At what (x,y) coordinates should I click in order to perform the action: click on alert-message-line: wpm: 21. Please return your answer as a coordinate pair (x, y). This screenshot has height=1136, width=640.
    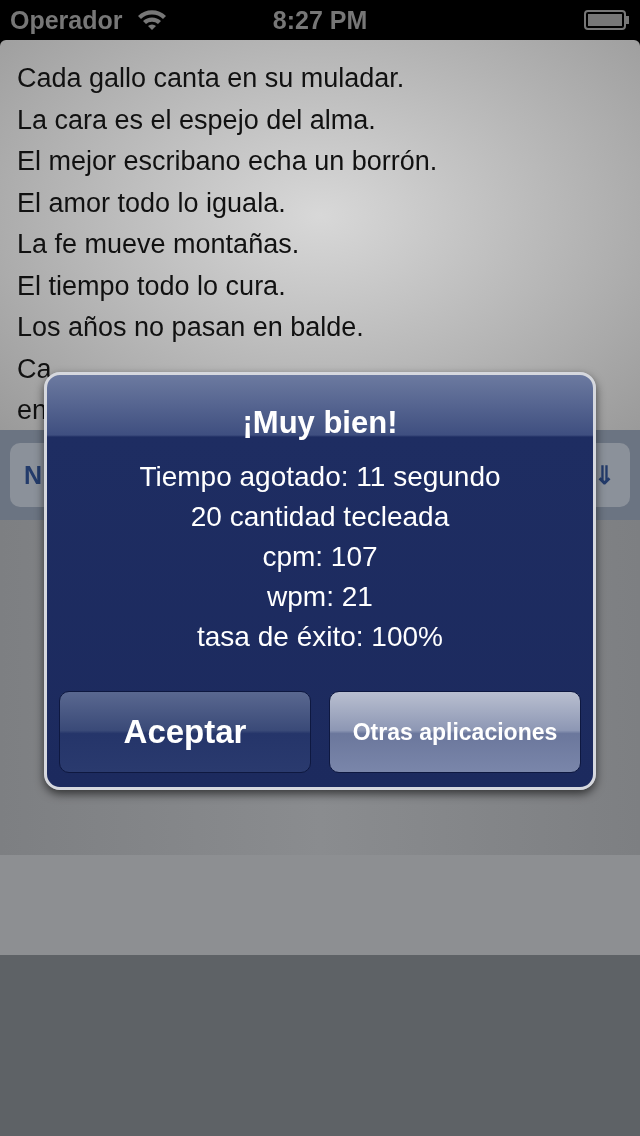
    Looking at the image, I should click on (320, 597).